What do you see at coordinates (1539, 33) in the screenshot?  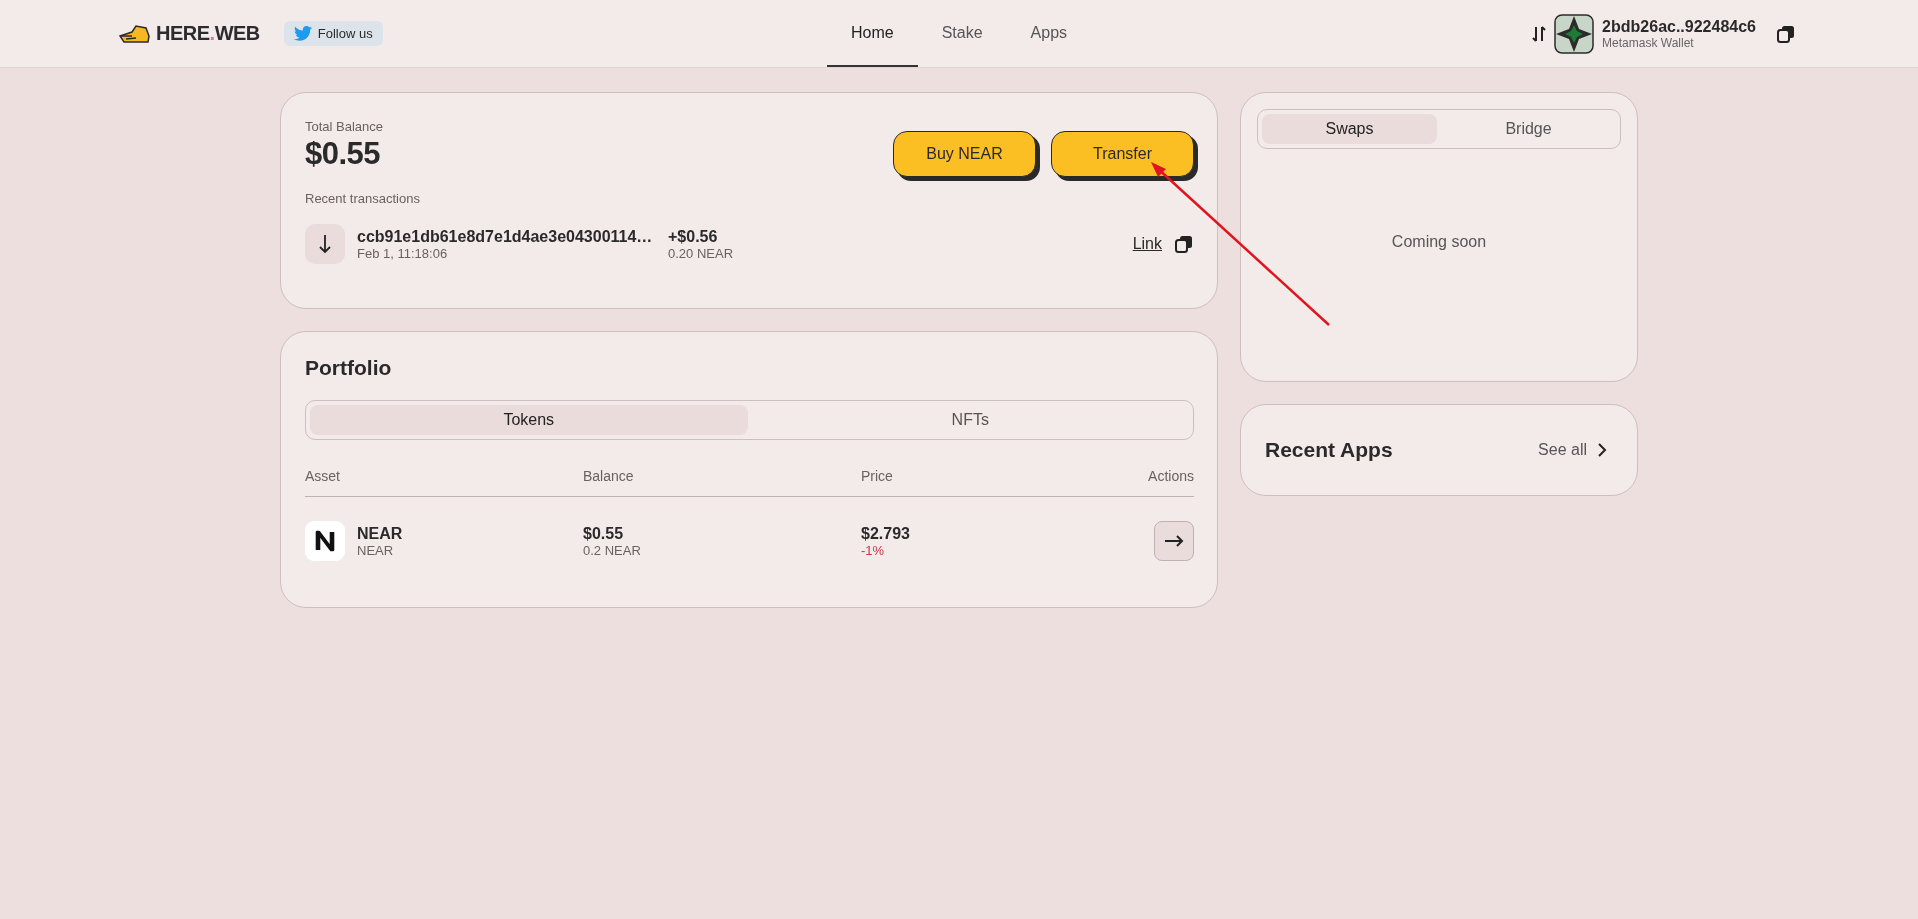 I see `switch-icon` at bounding box center [1539, 33].